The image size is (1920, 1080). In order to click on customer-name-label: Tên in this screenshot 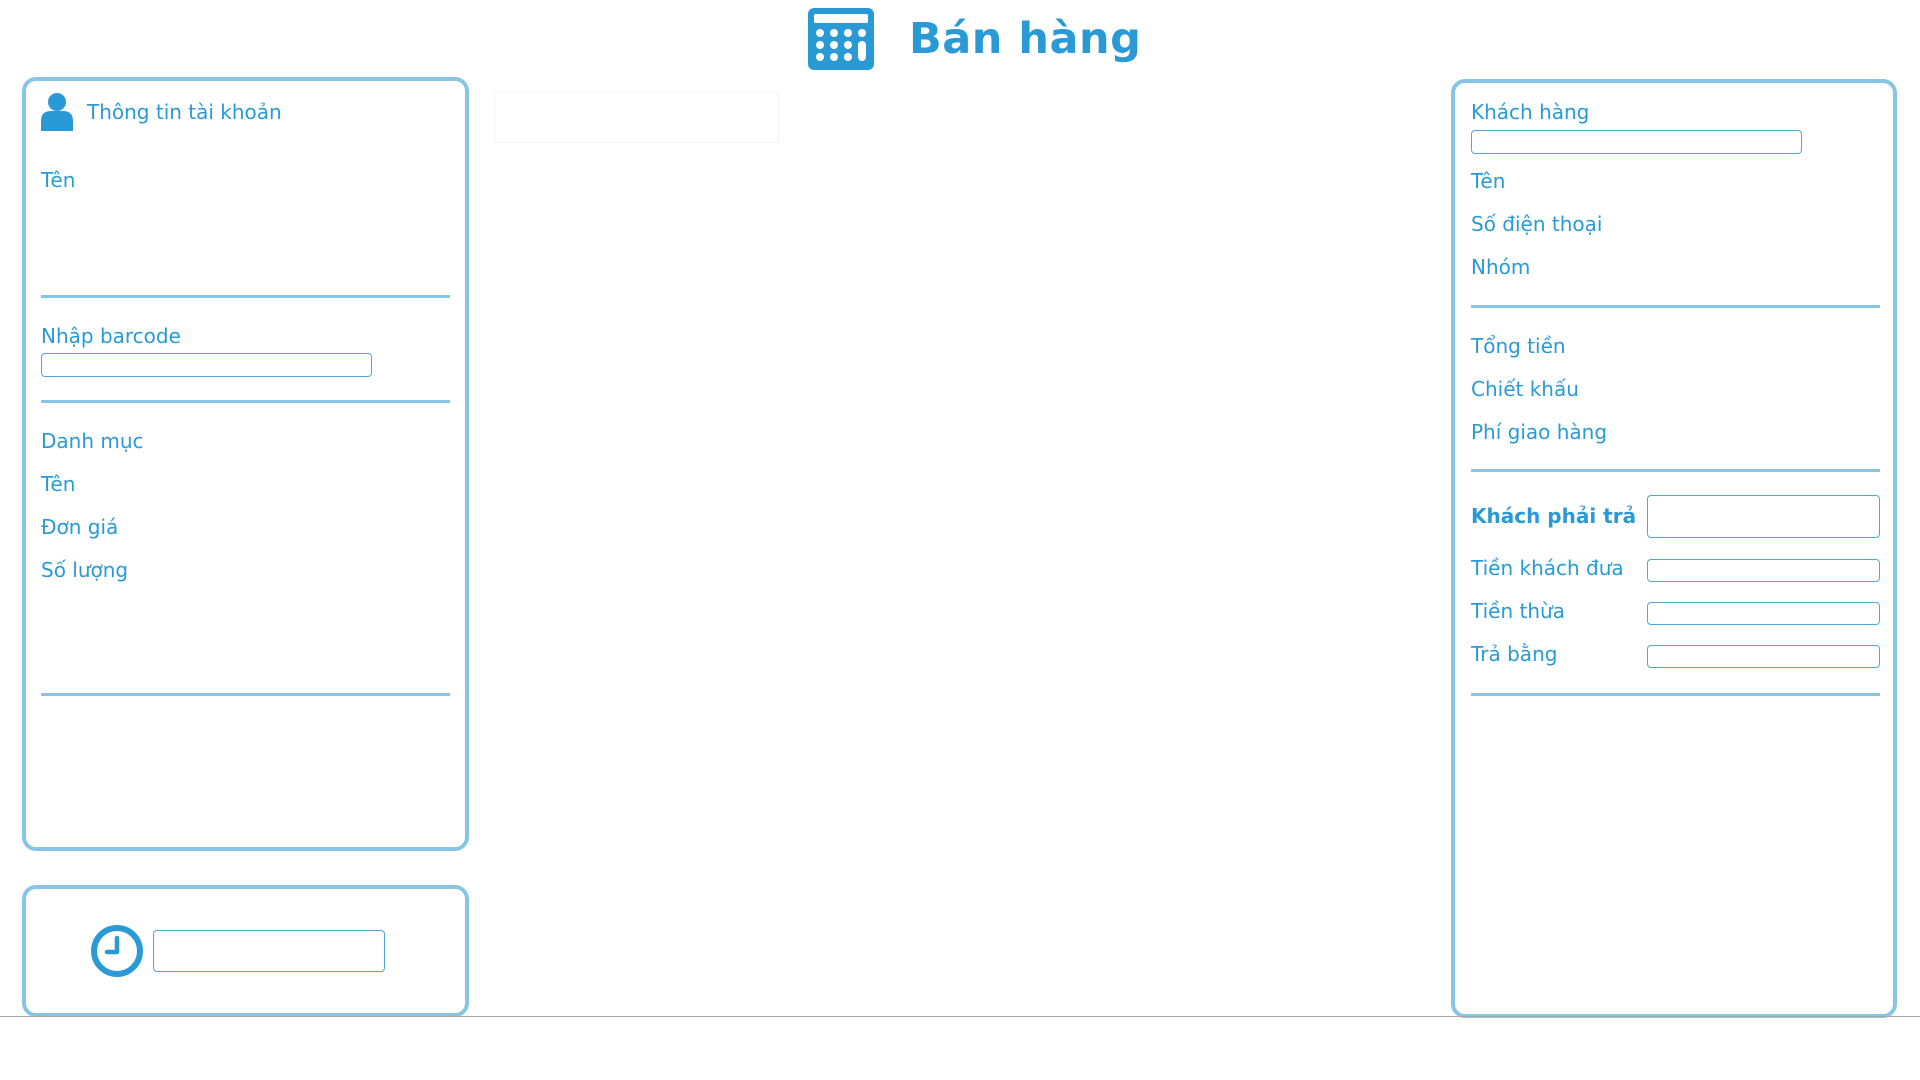, I will do `click(1488, 181)`.